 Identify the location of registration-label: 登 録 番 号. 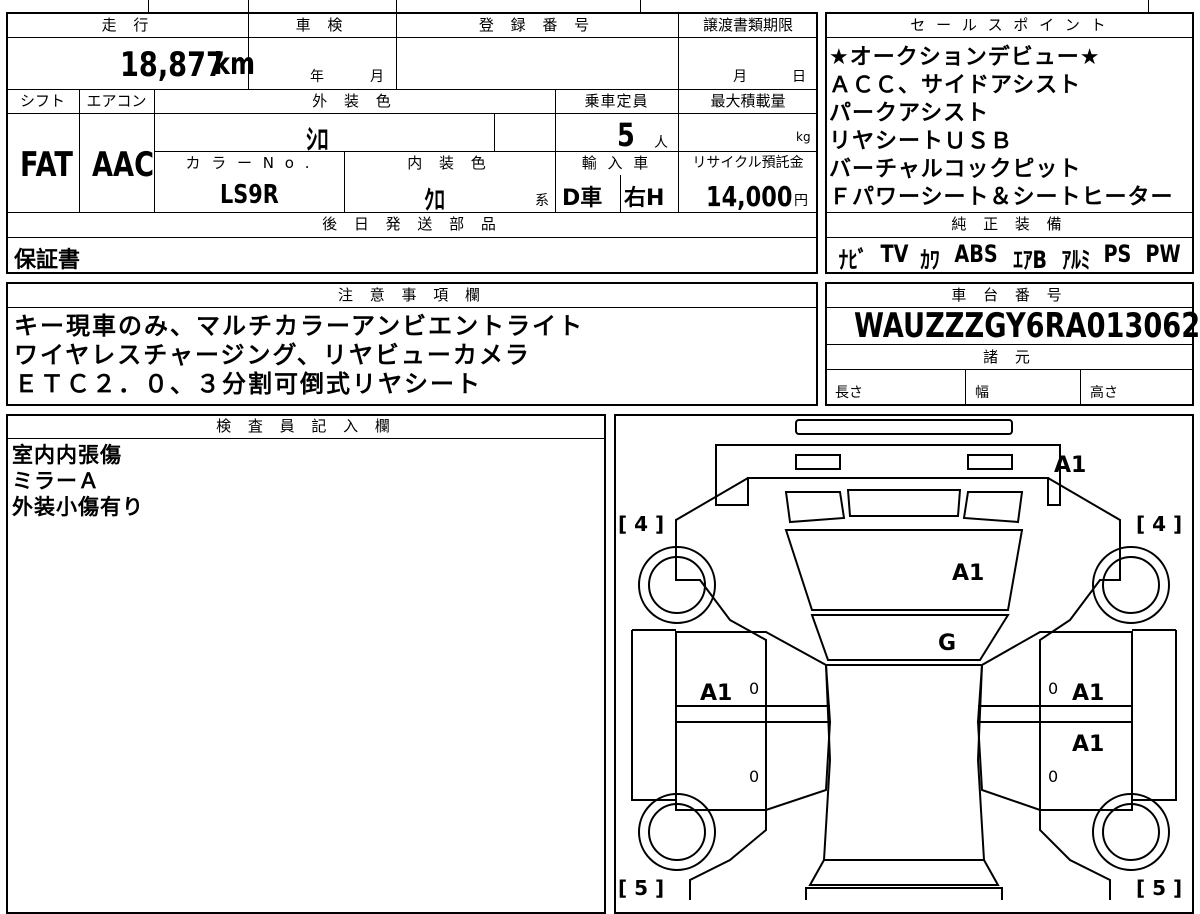
(537, 25).